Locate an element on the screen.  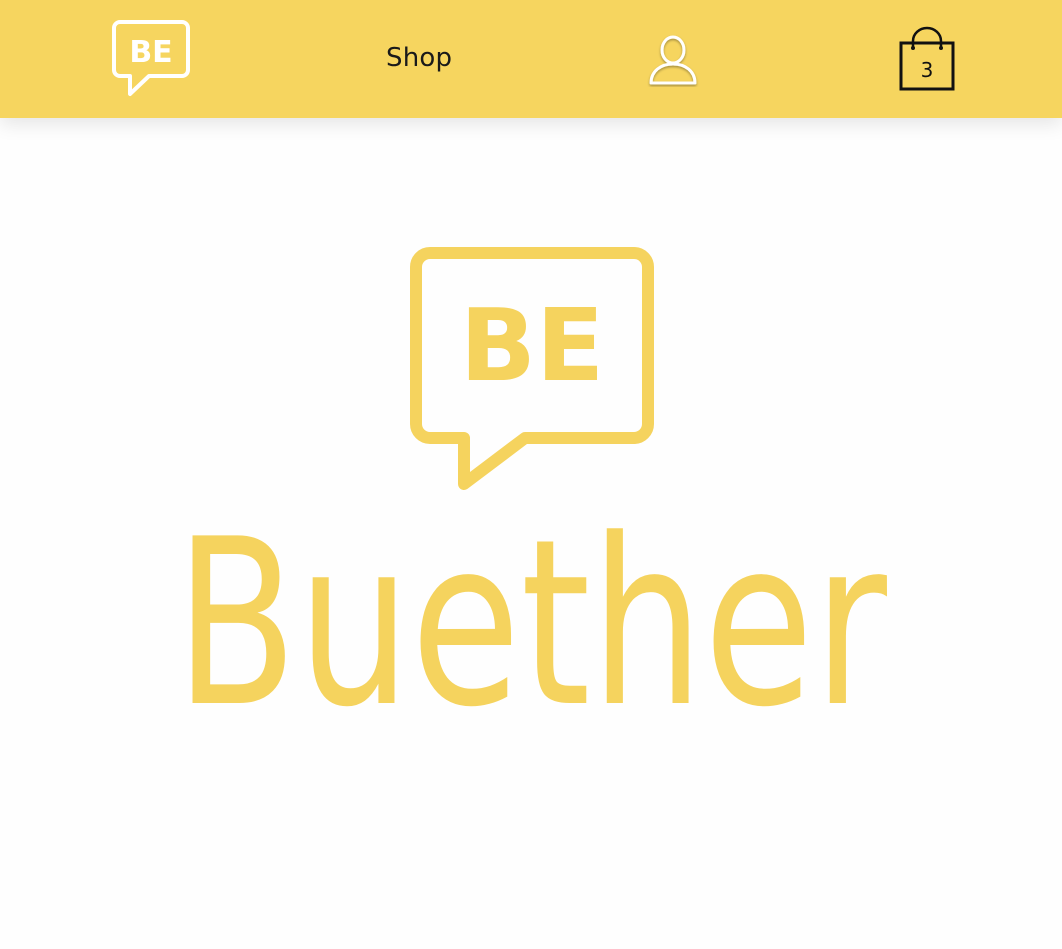
nav-shop-link: Shop is located at coordinates (419, 58).